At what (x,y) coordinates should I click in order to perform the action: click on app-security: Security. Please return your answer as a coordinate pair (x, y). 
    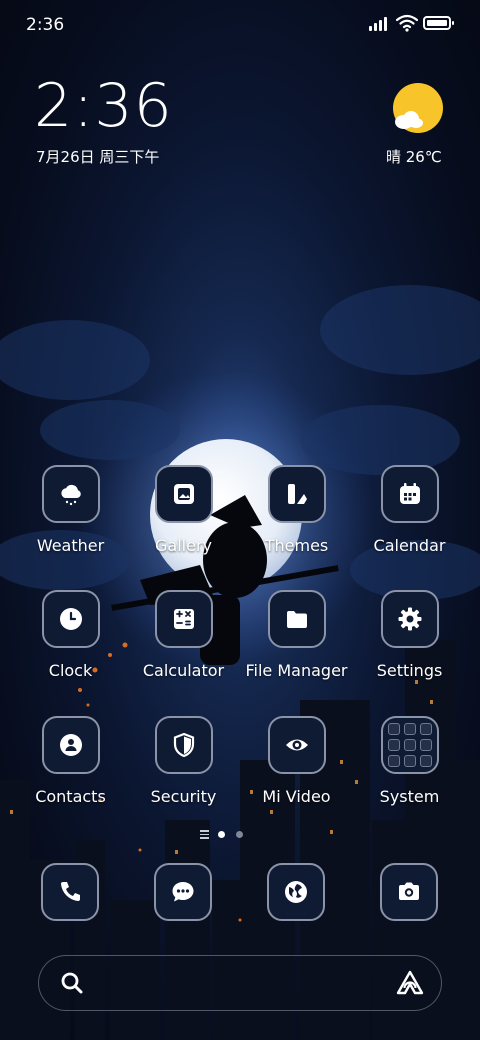
    Looking at the image, I should click on (183, 761).